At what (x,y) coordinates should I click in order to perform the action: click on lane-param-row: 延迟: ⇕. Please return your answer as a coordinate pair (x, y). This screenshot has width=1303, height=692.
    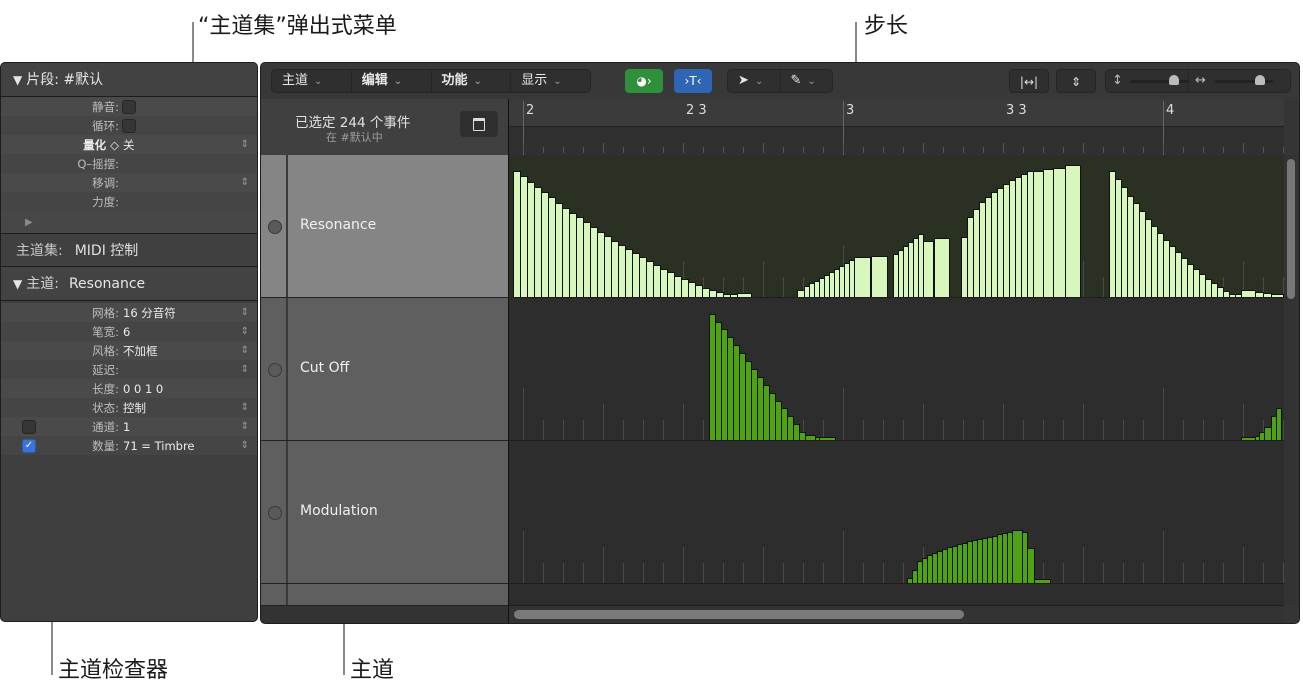
    Looking at the image, I should click on (129, 369).